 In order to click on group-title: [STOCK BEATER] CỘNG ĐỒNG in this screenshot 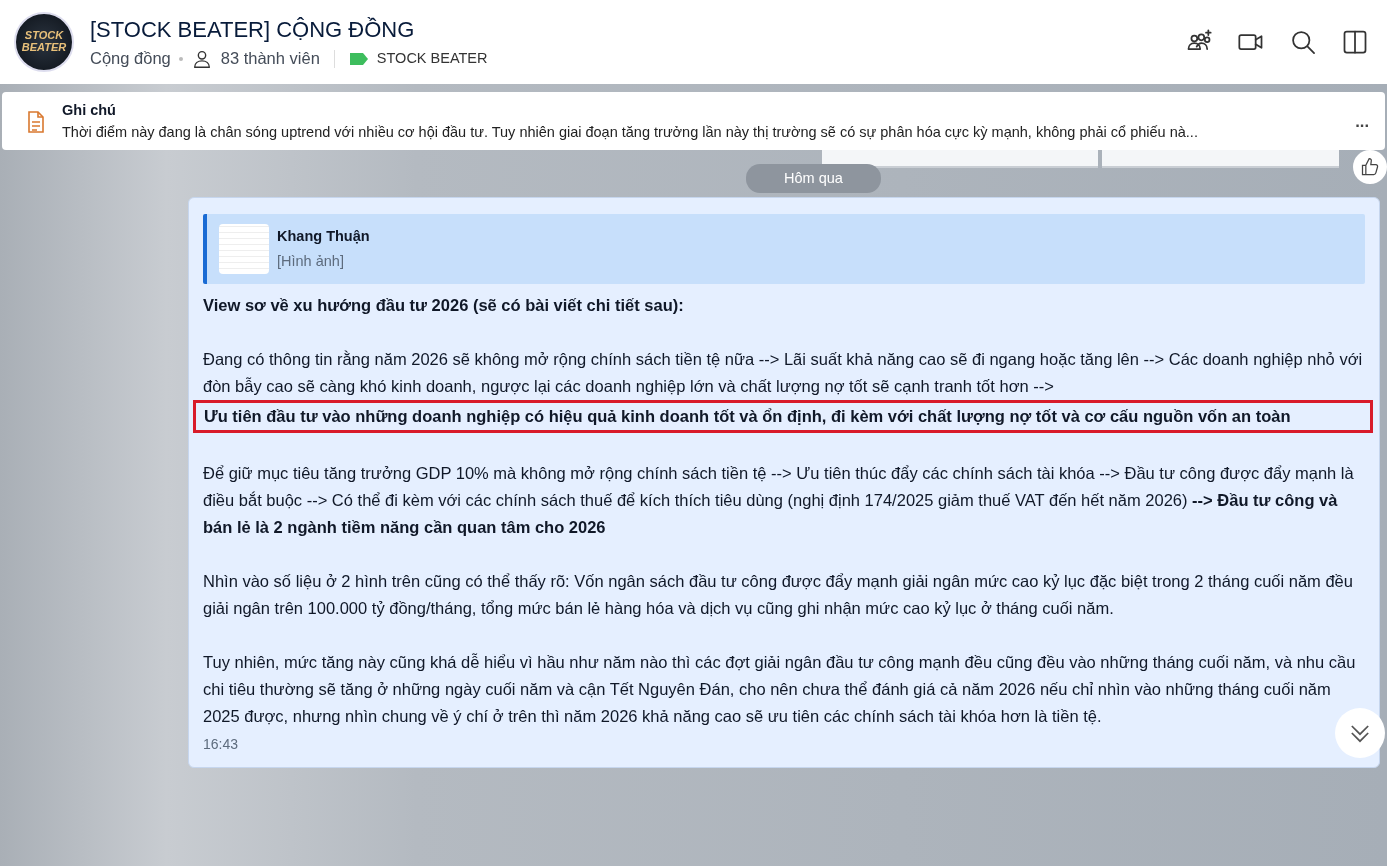, I will do `click(253, 30)`.